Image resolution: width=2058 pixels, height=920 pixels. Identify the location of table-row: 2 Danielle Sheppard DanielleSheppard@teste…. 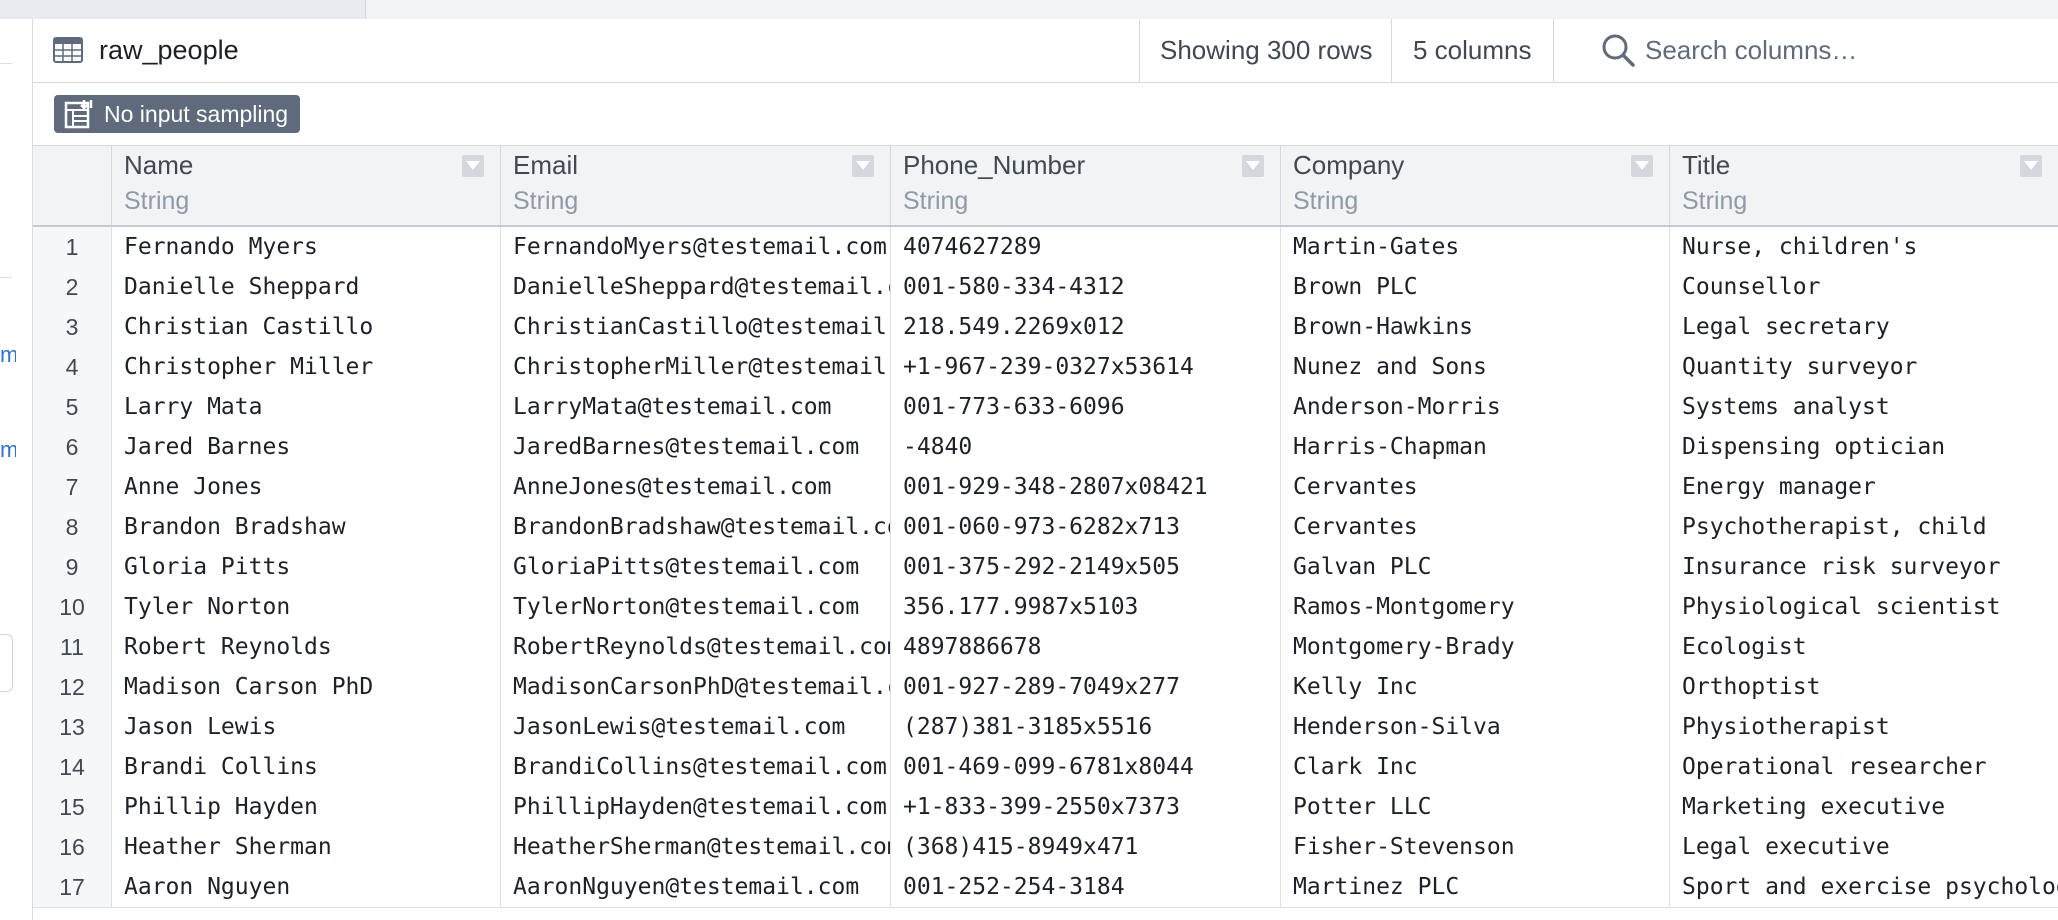
(1045, 287).